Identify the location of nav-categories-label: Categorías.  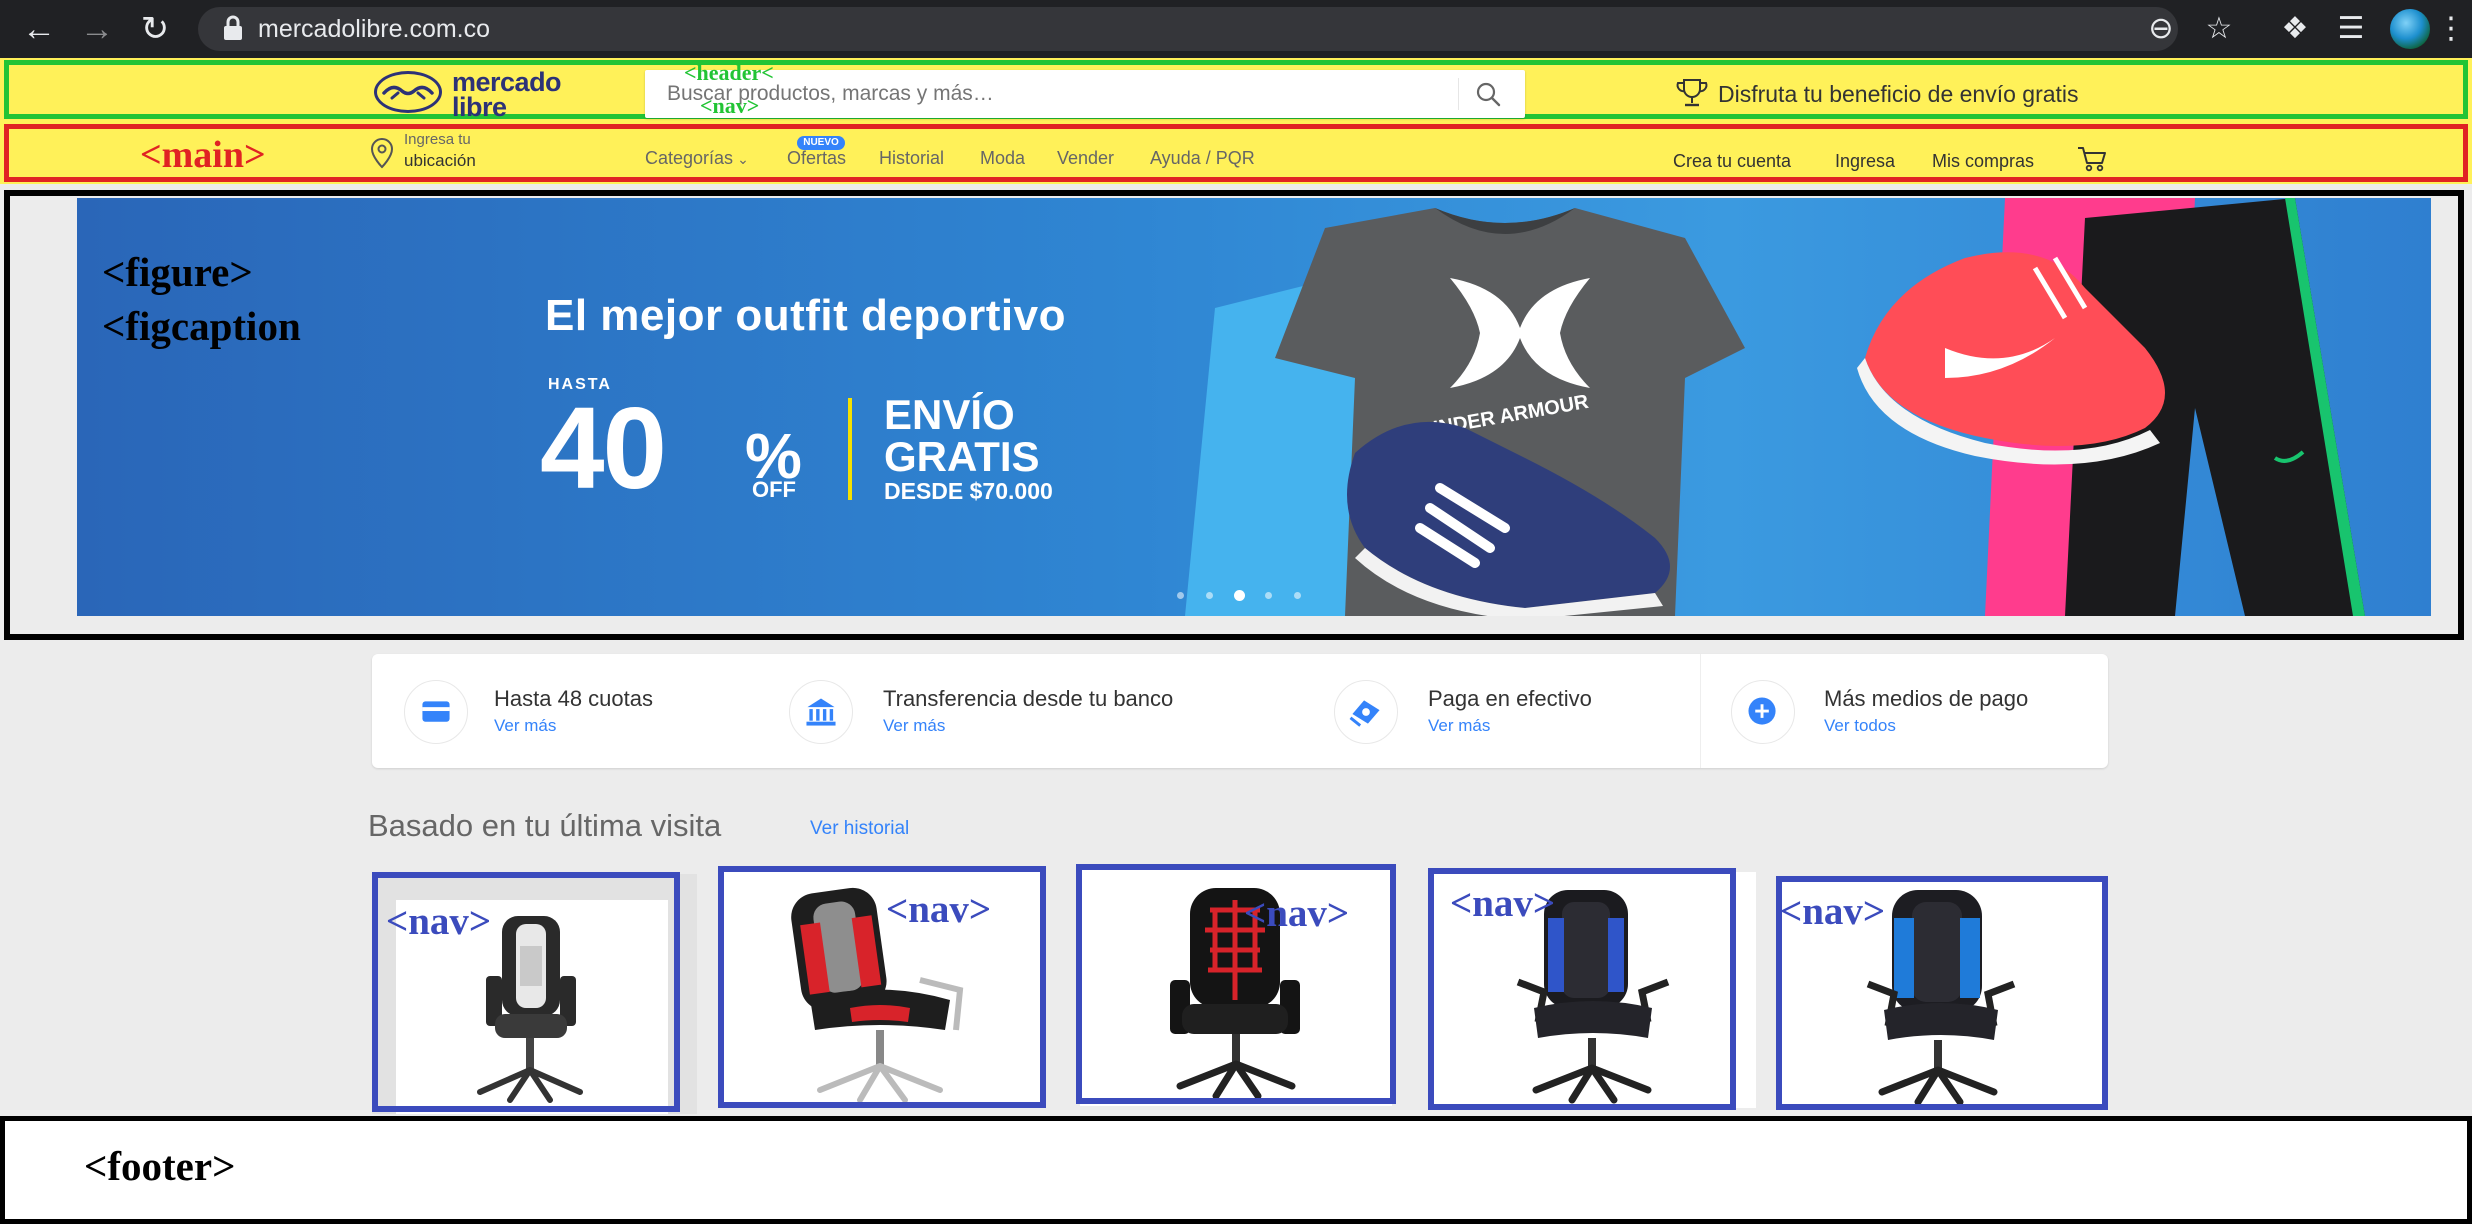
(689, 158).